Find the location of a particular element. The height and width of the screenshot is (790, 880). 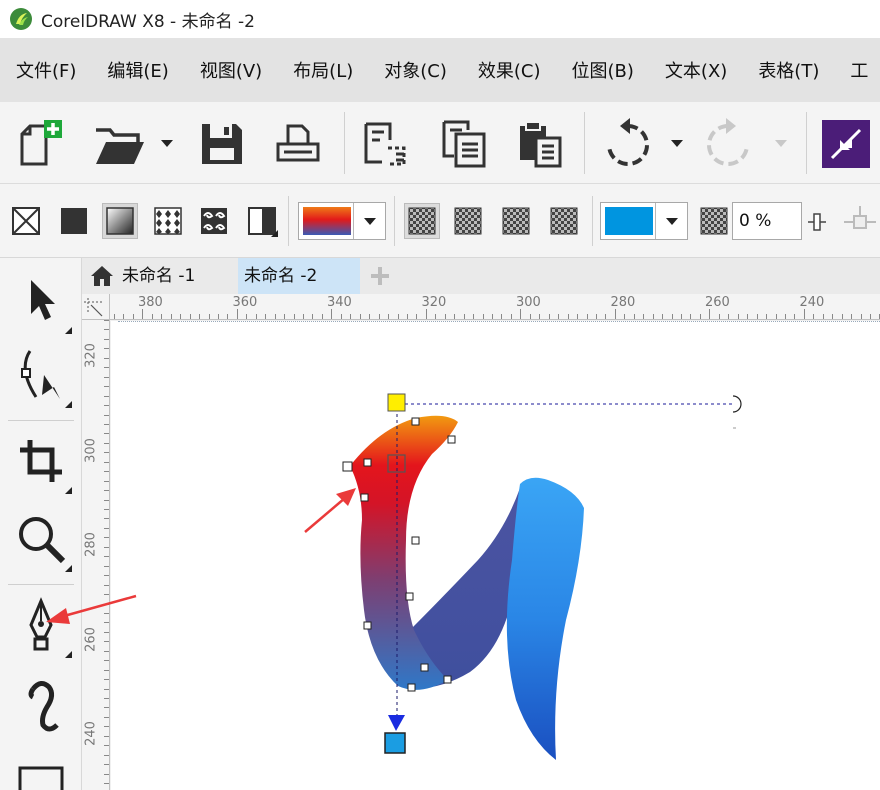

slider-handle-icon is located at coordinates (817, 222).